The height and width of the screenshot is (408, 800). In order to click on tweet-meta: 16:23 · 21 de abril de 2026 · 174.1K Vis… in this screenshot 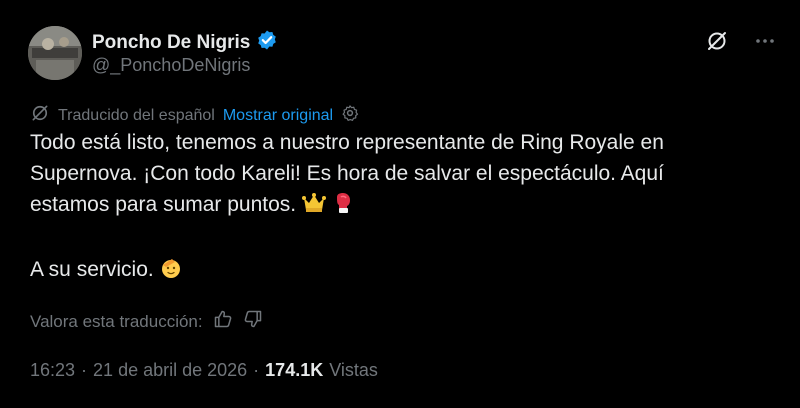, I will do `click(204, 370)`.